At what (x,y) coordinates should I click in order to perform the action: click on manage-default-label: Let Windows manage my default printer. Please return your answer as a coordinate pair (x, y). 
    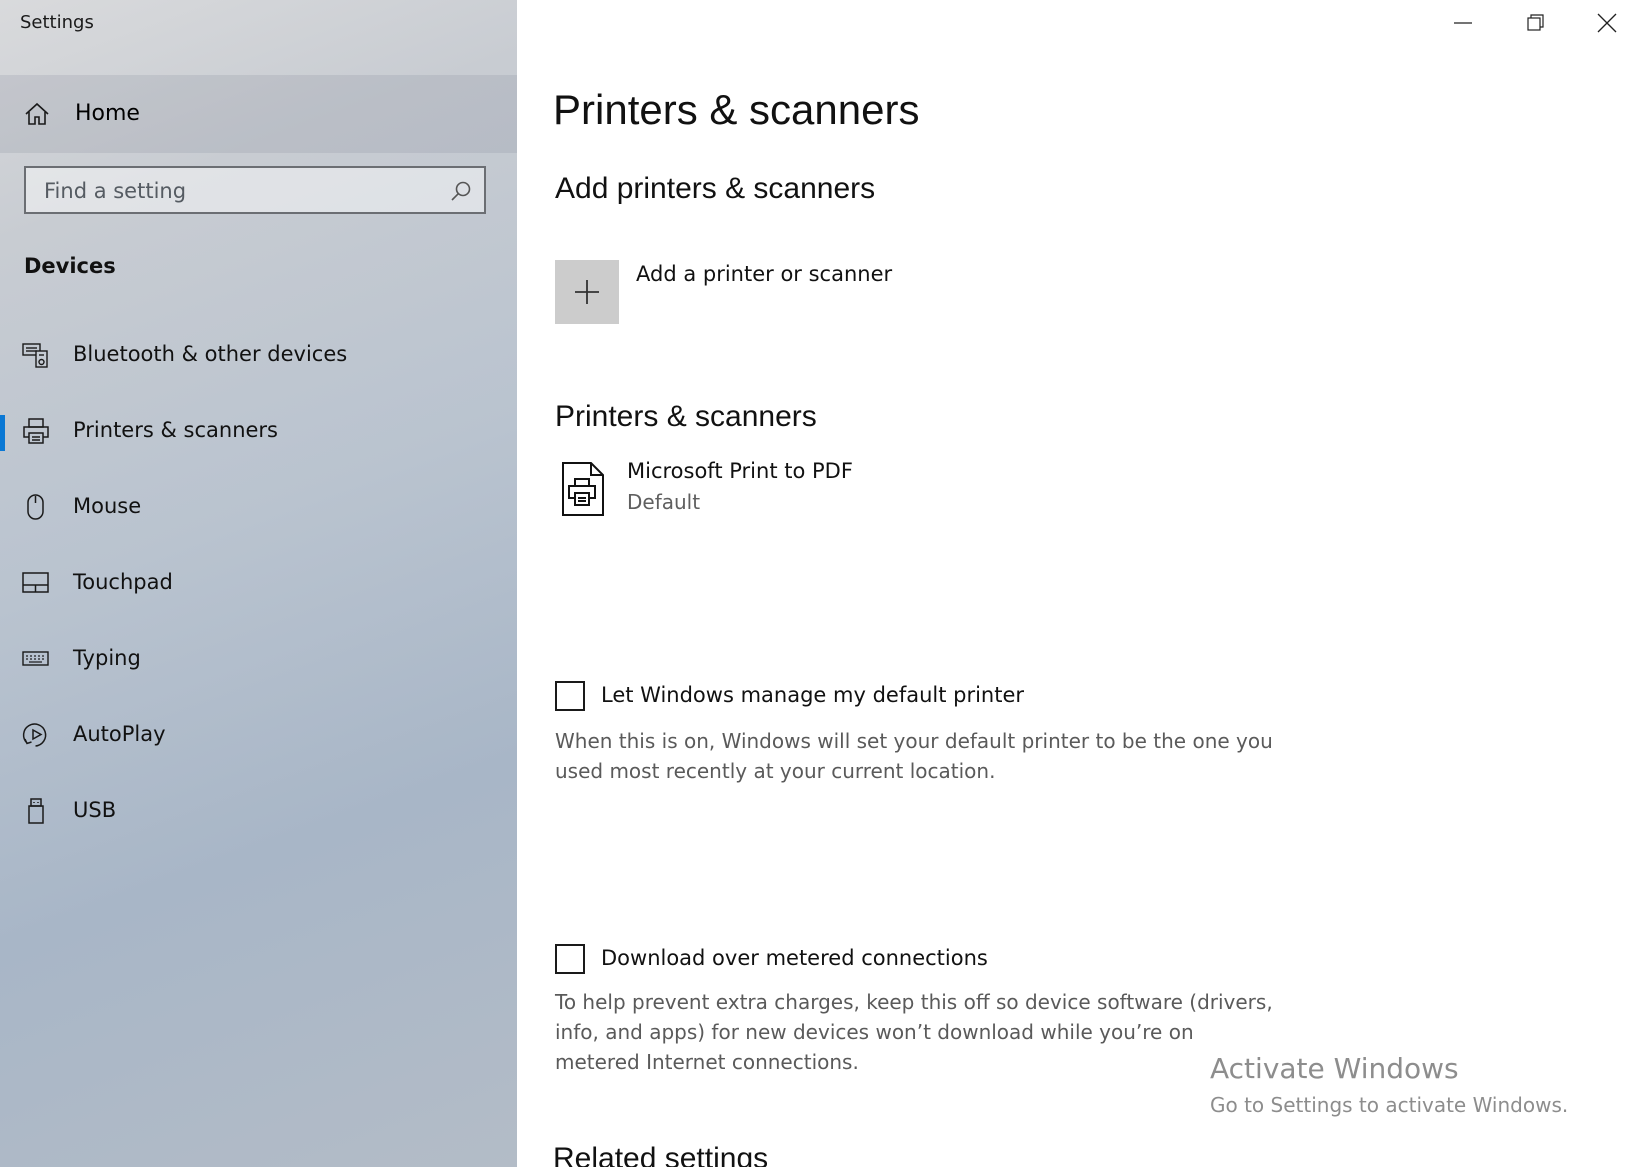
    Looking at the image, I should click on (812, 695).